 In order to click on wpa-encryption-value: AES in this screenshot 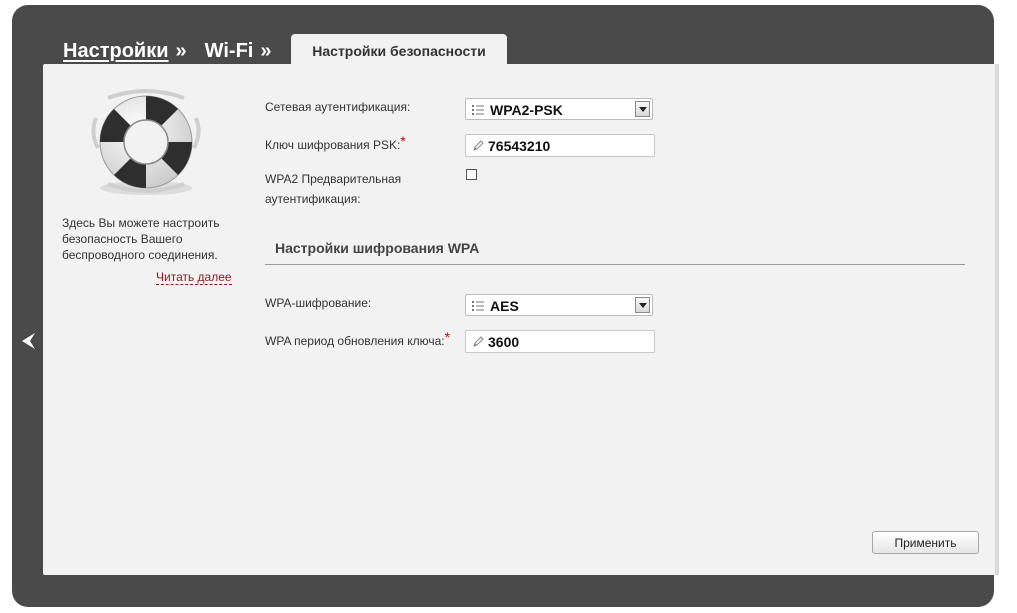, I will do `click(504, 306)`.